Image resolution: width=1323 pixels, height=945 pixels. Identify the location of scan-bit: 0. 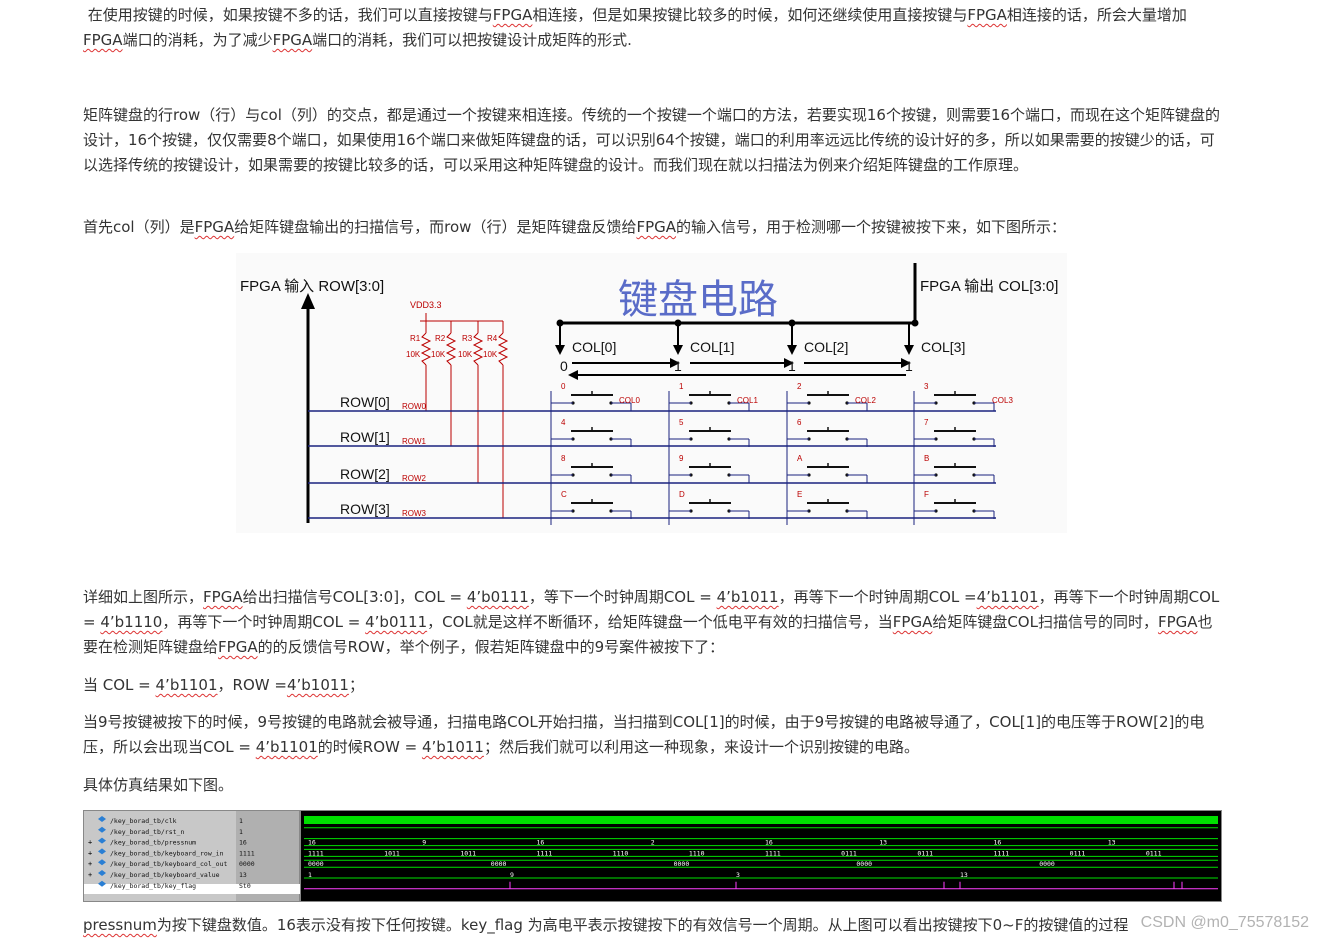
(564, 366).